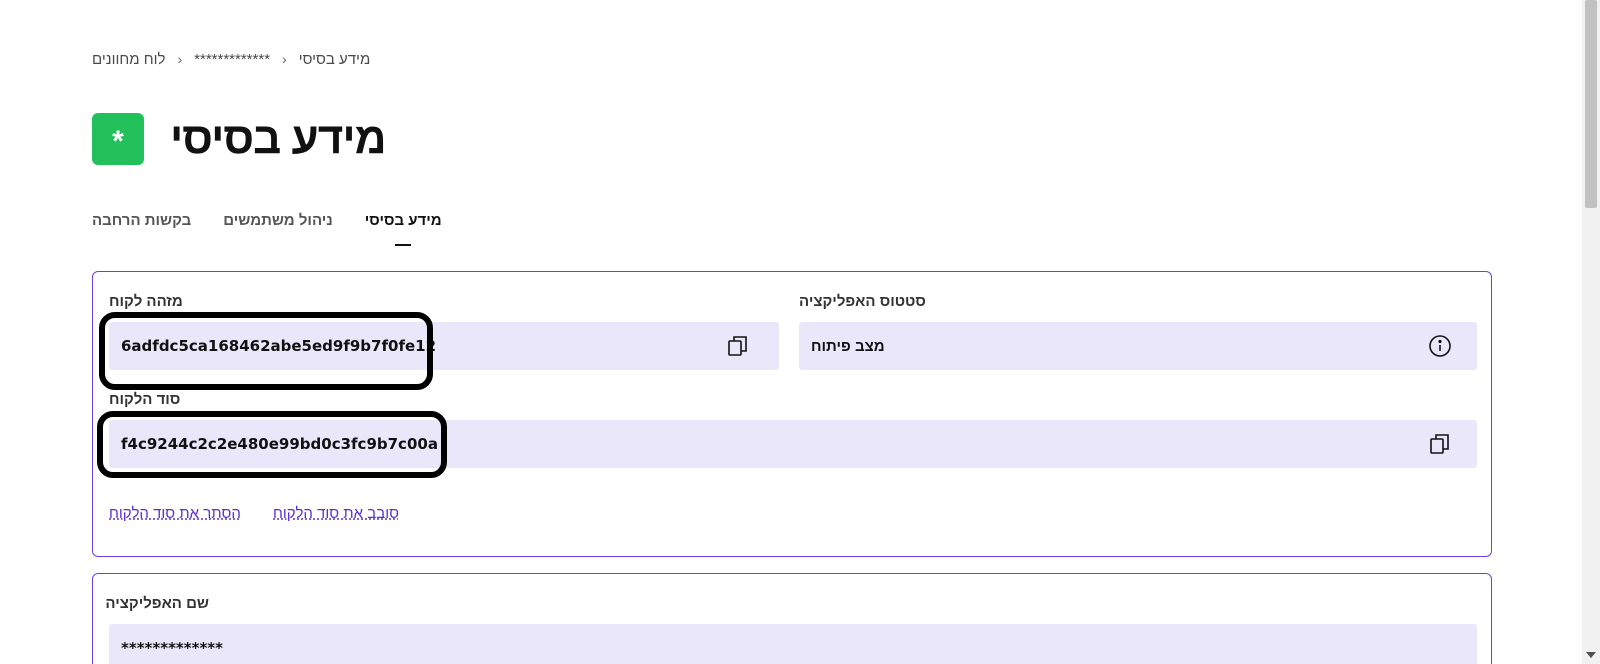 The height and width of the screenshot is (664, 1600). Describe the element at coordinates (336, 513) in the screenshot. I see `rotate-secret-link: סובב את סוד הלקוח` at that location.